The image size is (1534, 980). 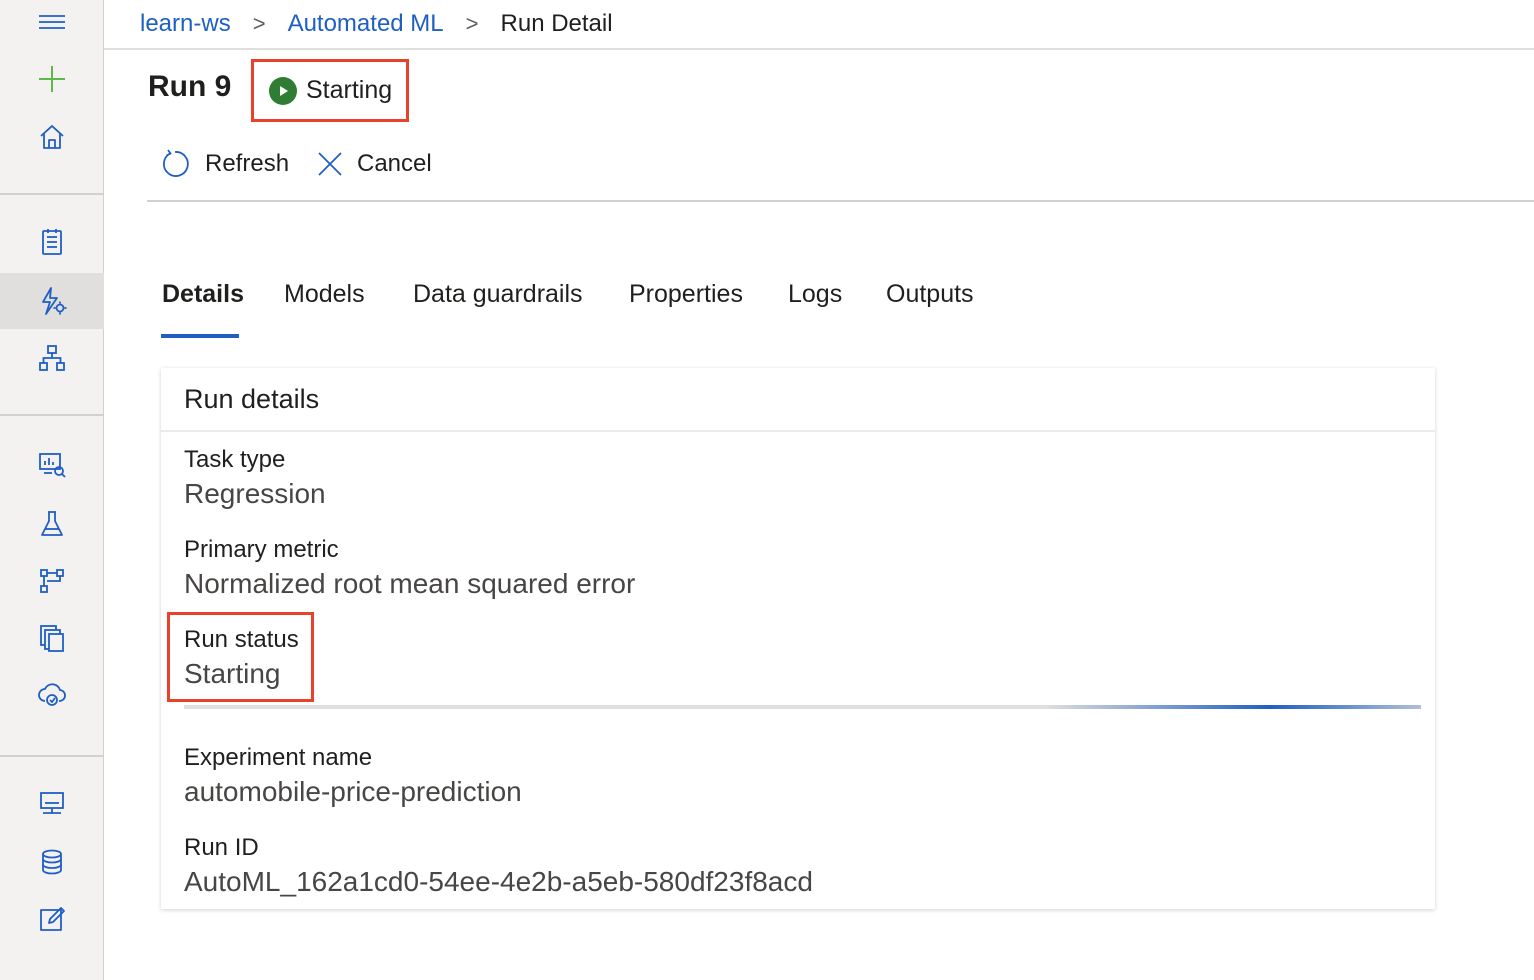 What do you see at coordinates (203, 294) in the screenshot?
I see `tab-details: Details` at bounding box center [203, 294].